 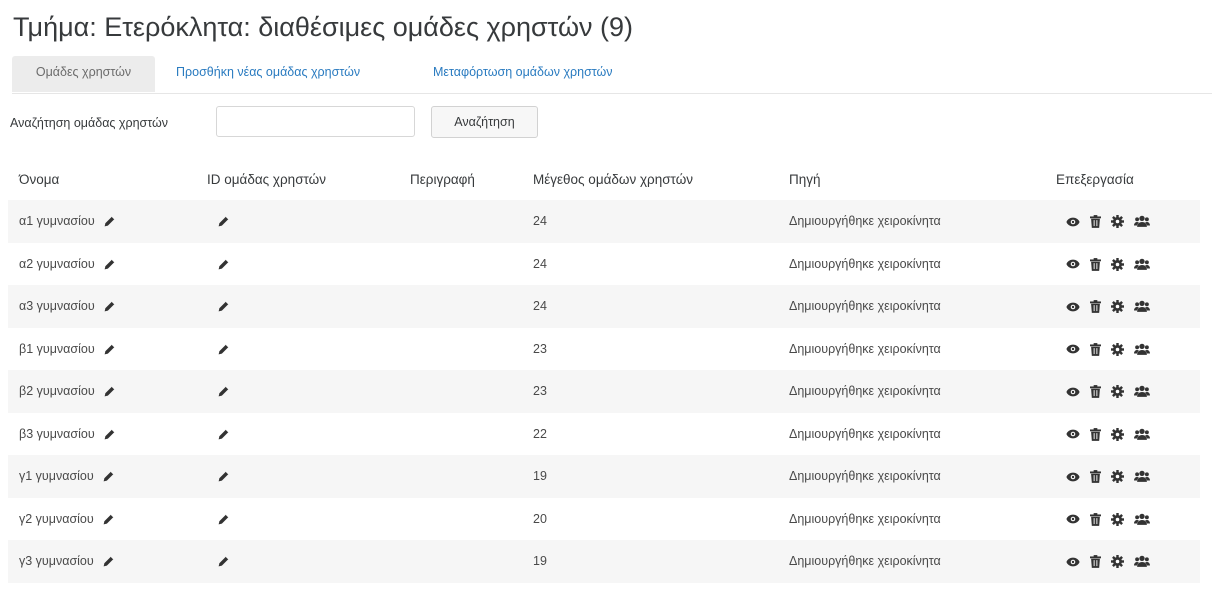 What do you see at coordinates (39, 179) in the screenshot?
I see `header-name: Όνομα` at bounding box center [39, 179].